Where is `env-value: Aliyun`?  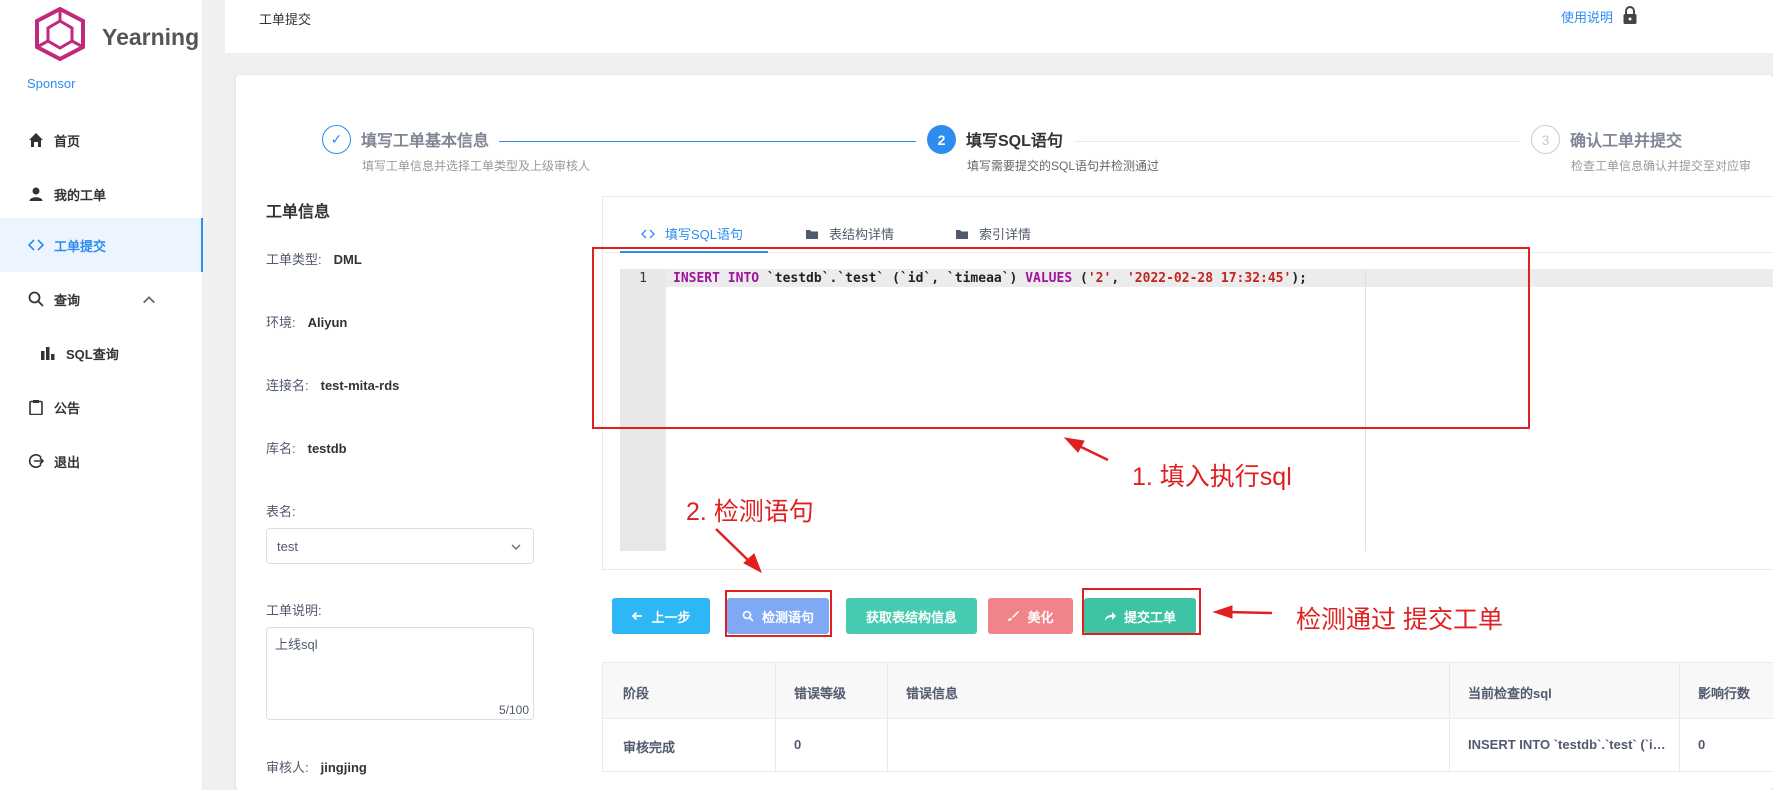 env-value: Aliyun is located at coordinates (327, 322).